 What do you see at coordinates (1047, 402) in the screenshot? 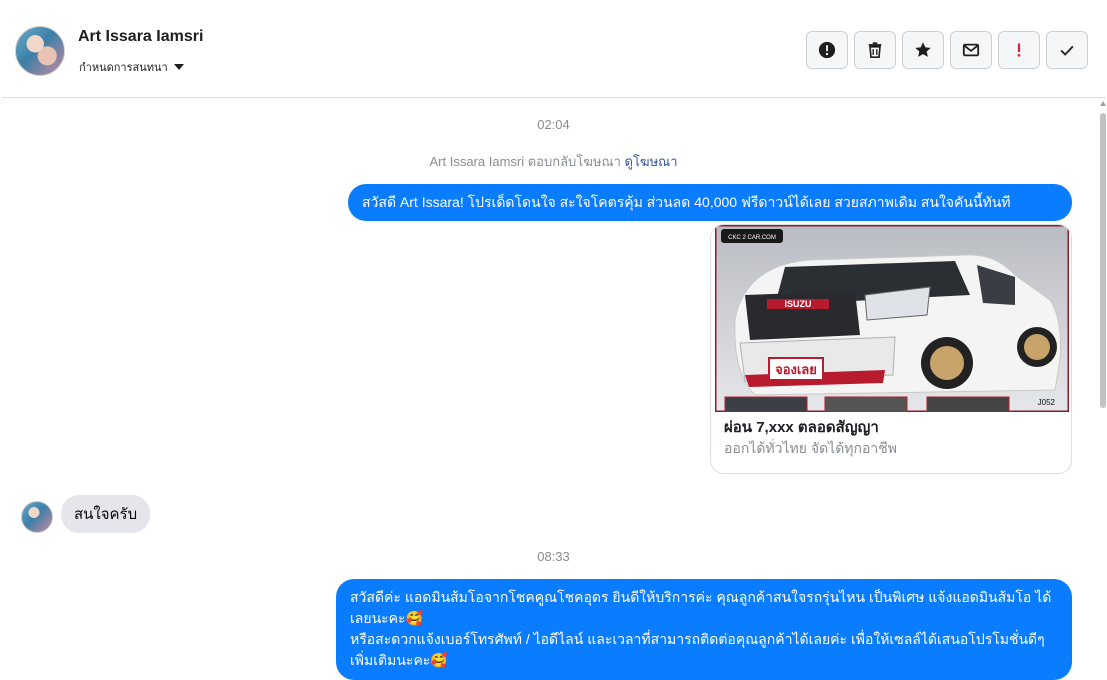
I see `ad-image-code: J052` at bounding box center [1047, 402].